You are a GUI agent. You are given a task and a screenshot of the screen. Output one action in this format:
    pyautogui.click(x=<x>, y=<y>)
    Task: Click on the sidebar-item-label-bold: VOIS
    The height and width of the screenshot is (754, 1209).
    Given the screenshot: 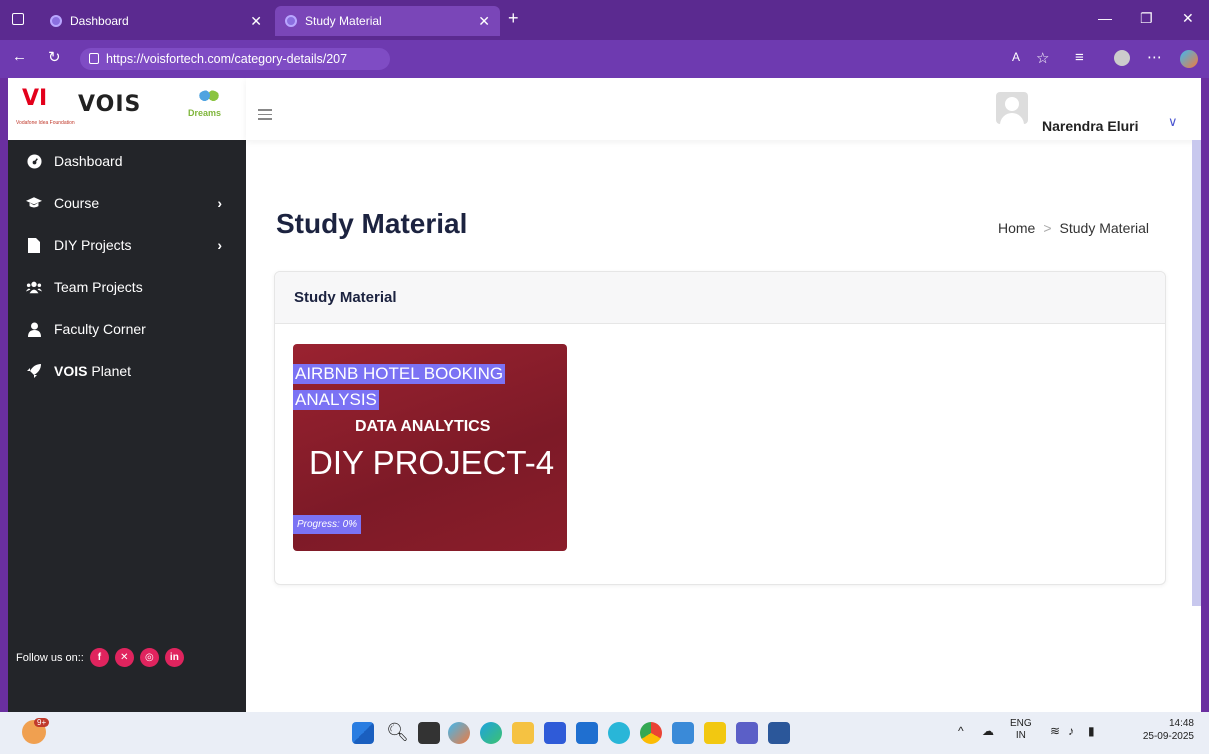 What is the action you would take?
    pyautogui.click(x=71, y=371)
    